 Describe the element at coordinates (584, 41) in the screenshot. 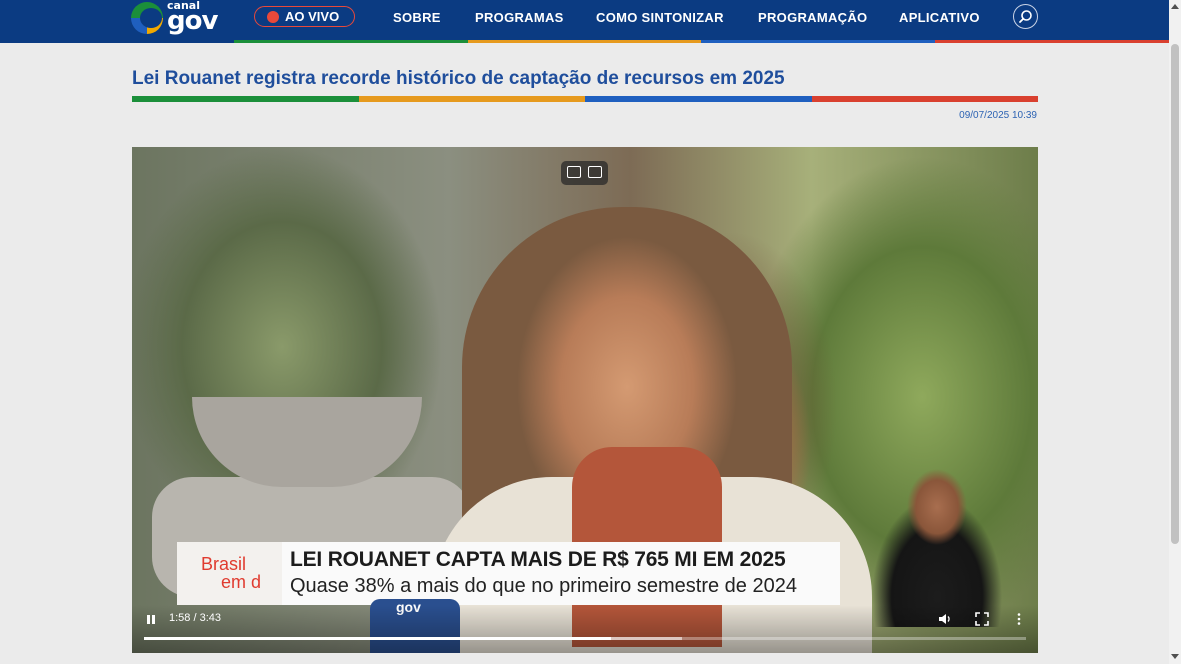

I see `nav-color-stripe` at that location.